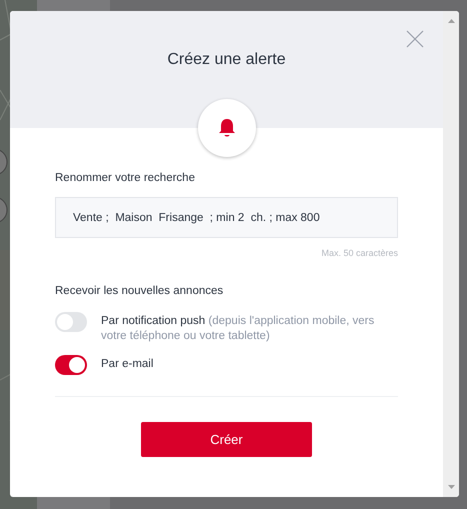 This screenshot has height=509, width=467. I want to click on close-button, so click(415, 39).